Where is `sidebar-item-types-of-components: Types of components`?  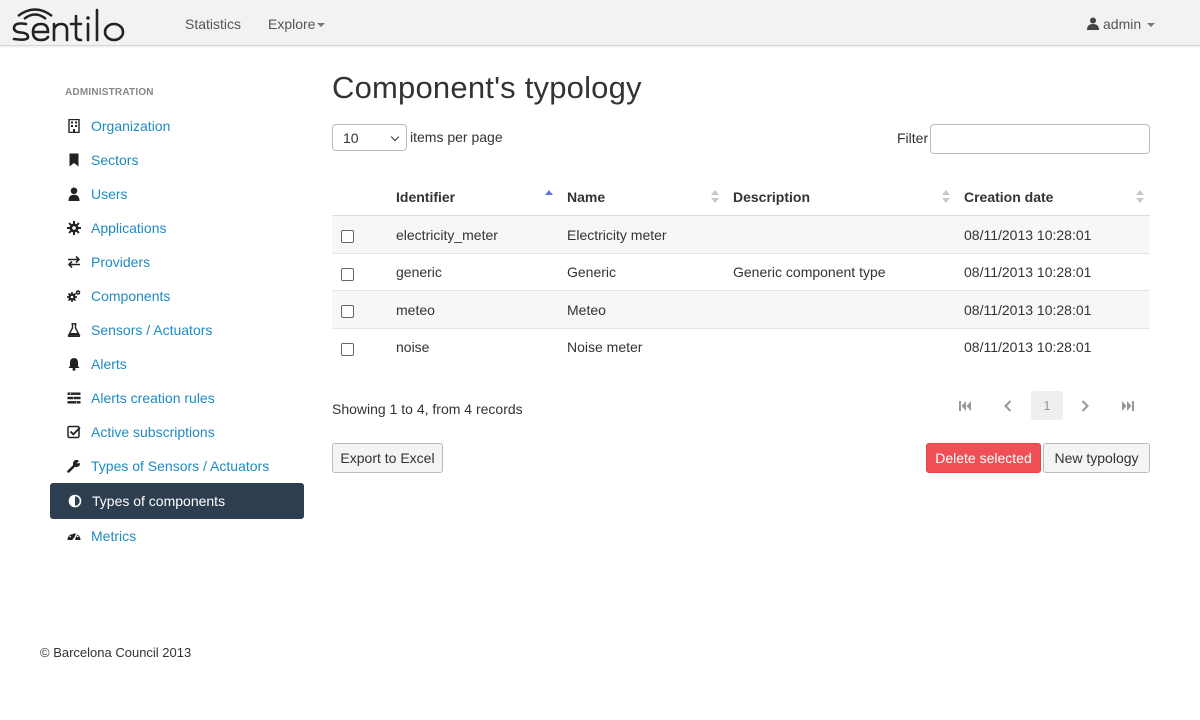 sidebar-item-types-of-components: Types of components is located at coordinates (177, 501).